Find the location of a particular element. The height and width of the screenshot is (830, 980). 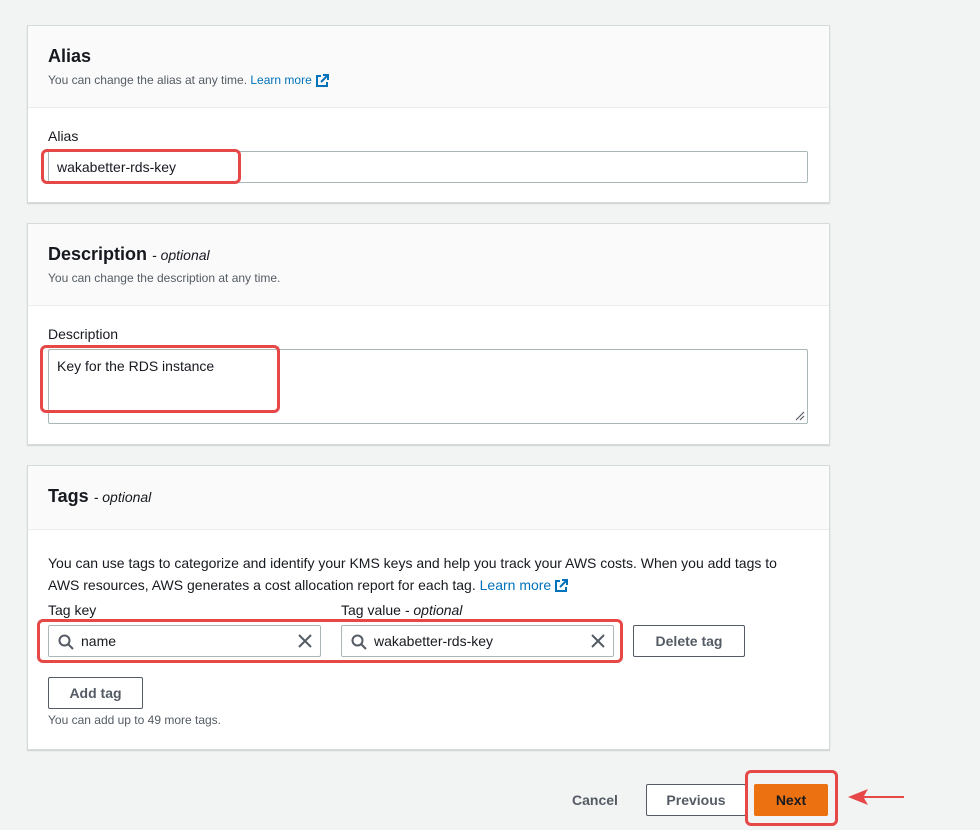

previous-label: Previous is located at coordinates (696, 800).